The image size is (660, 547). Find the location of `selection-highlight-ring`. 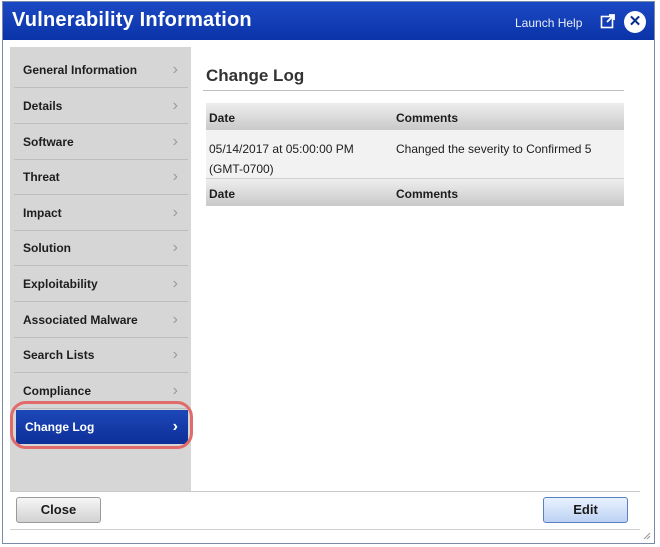

selection-highlight-ring is located at coordinates (101, 425).